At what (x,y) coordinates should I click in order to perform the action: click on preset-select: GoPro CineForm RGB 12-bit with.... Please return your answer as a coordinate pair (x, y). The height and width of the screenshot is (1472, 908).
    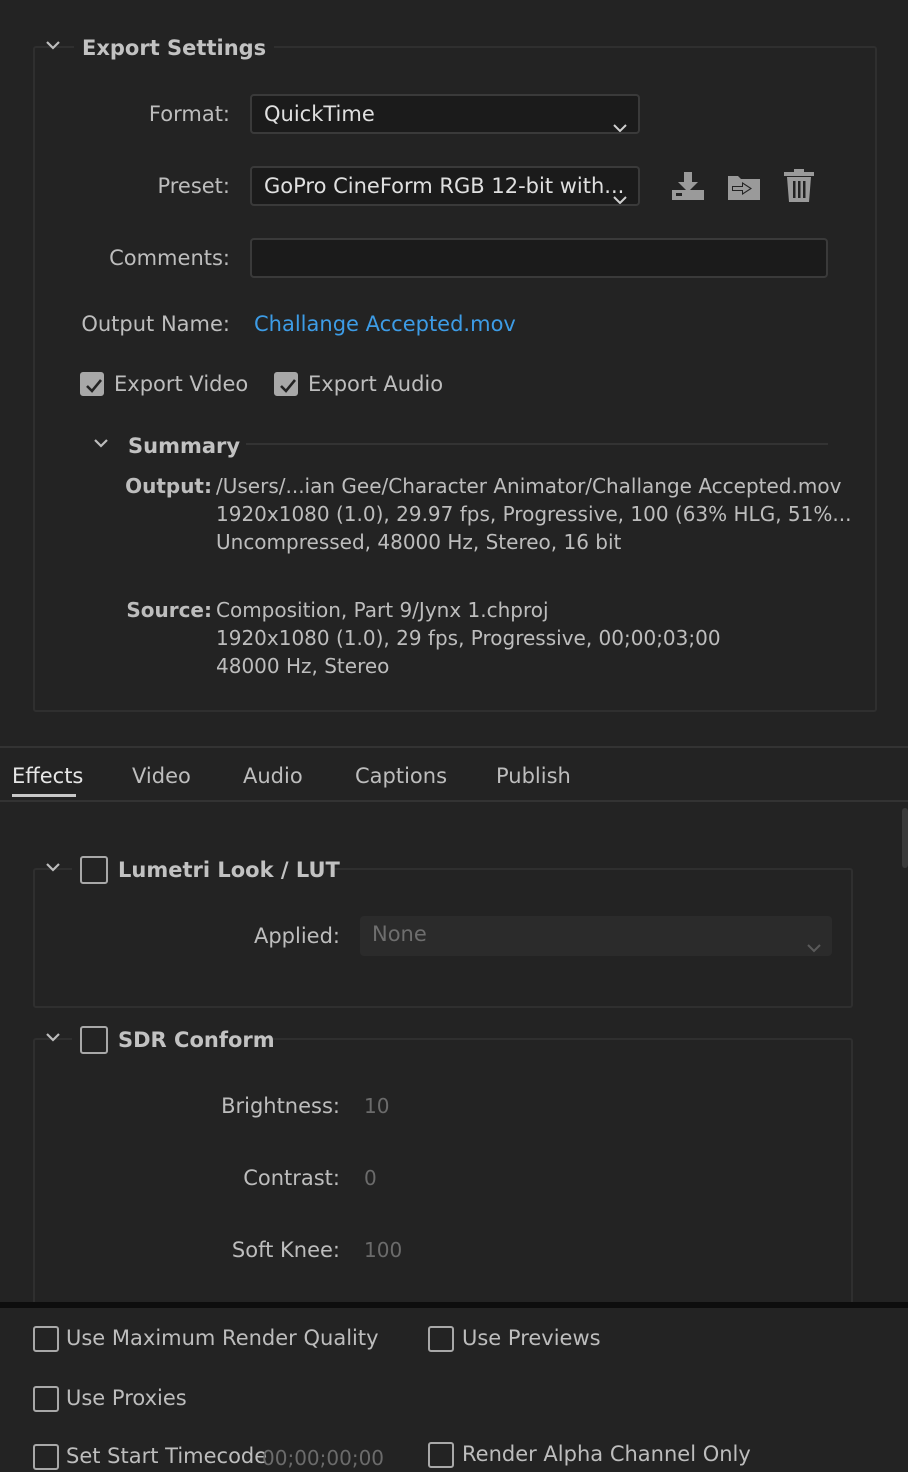
    Looking at the image, I should click on (445, 186).